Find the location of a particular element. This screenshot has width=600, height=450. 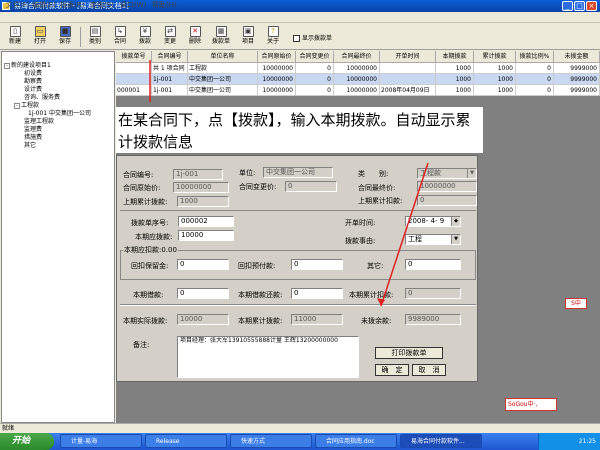

category-select: 工程款 ▼ is located at coordinates (447, 173).